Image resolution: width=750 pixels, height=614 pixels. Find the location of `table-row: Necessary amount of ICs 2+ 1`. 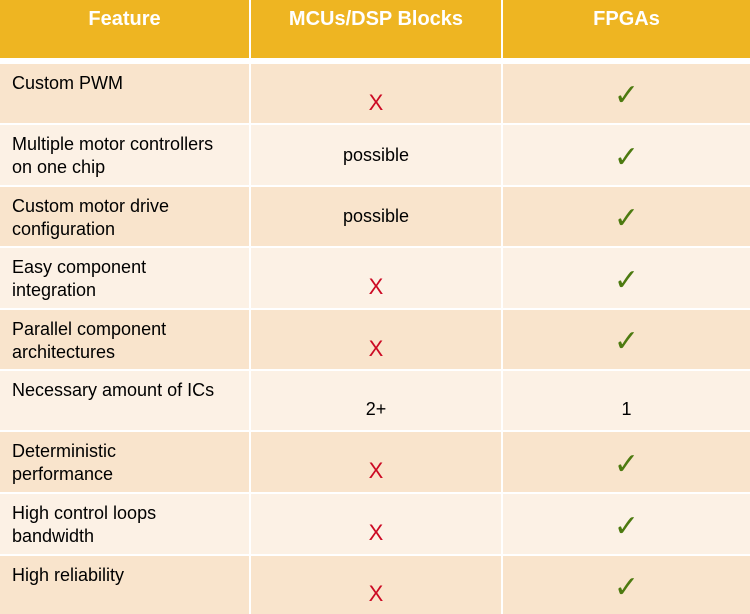

table-row: Necessary amount of ICs 2+ 1 is located at coordinates (375, 400).